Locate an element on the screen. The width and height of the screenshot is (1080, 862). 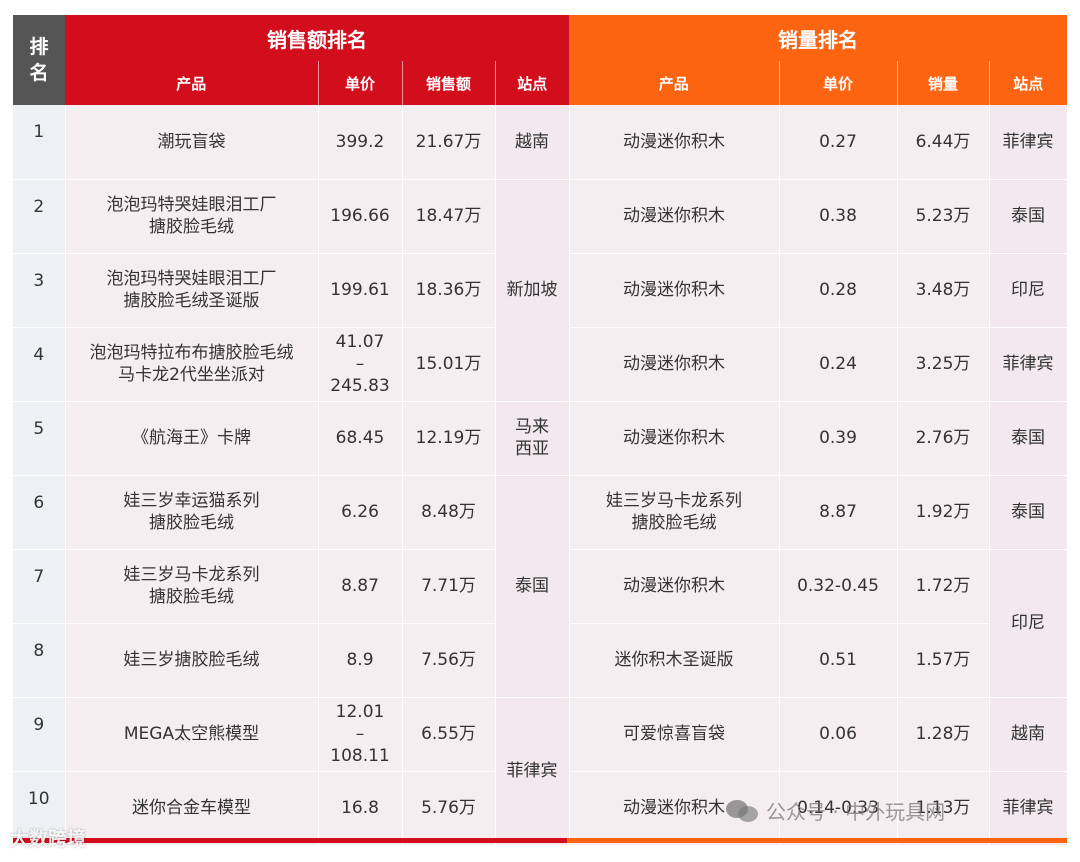
wechat-icon is located at coordinates (743, 811).